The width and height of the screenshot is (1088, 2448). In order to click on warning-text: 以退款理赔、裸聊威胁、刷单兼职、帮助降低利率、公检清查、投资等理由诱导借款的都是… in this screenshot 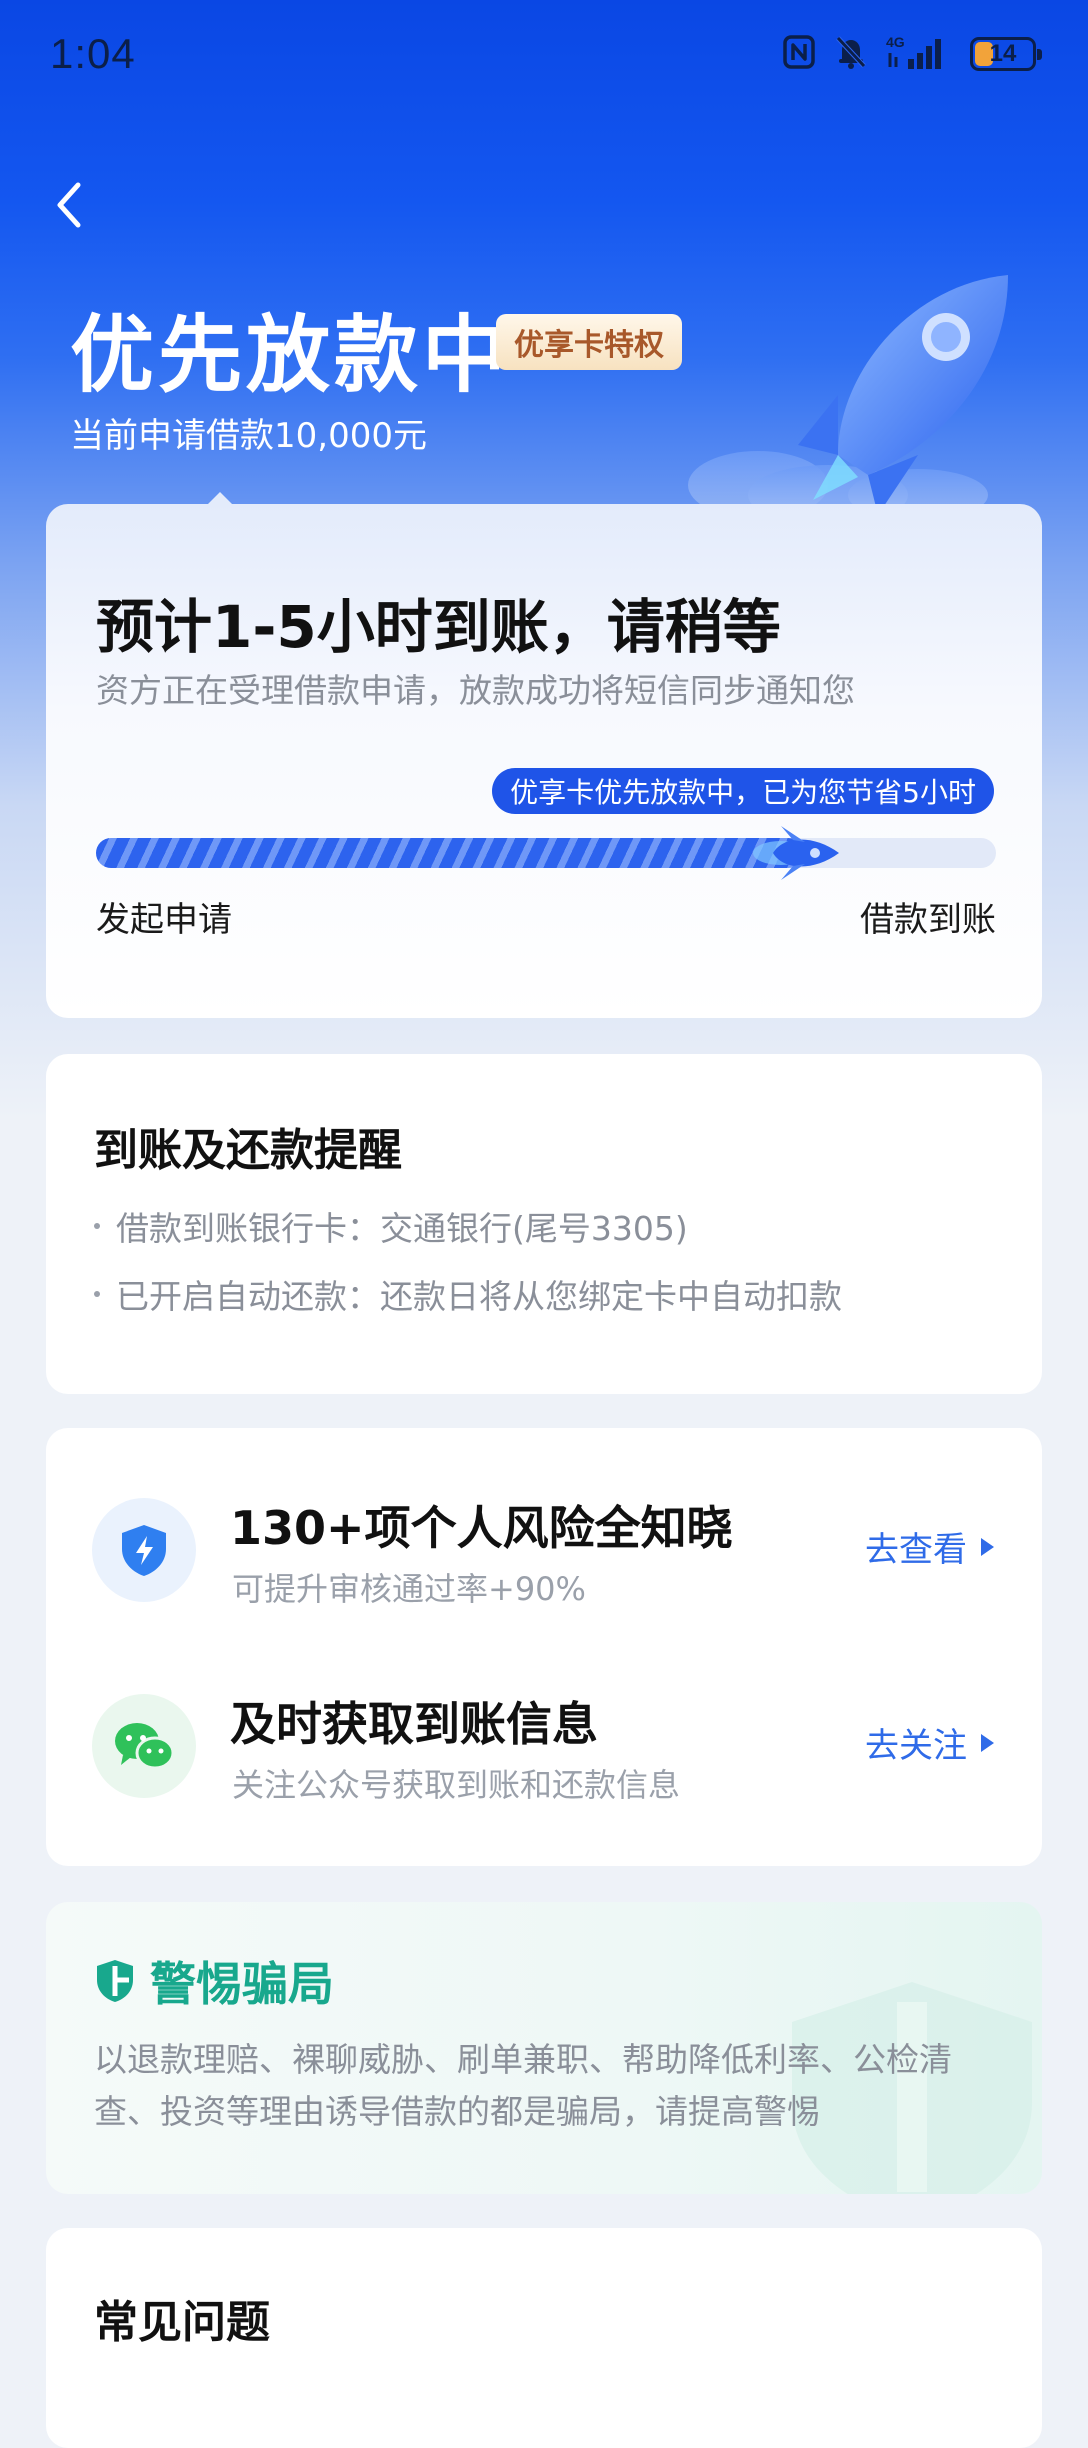, I will do `click(523, 2085)`.